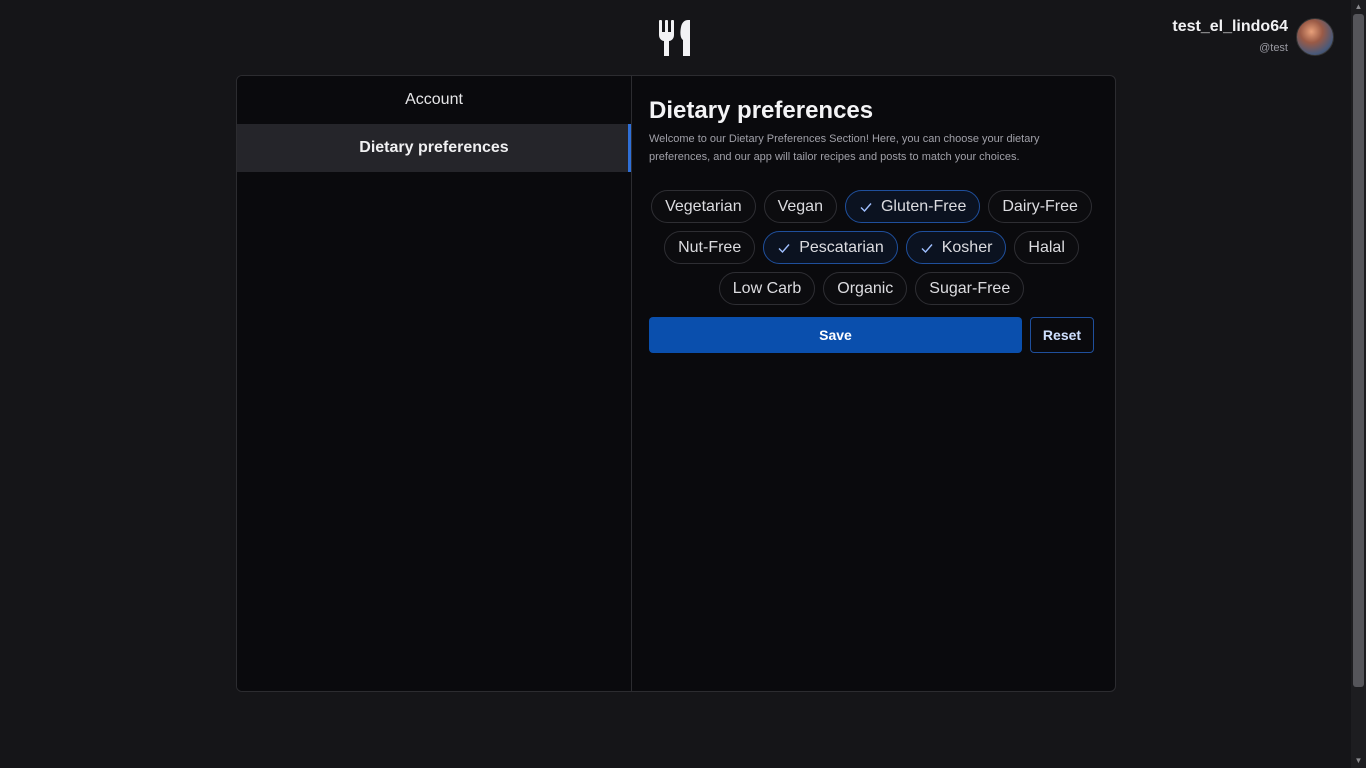  I want to click on chip-label: Halal, so click(1046, 247).